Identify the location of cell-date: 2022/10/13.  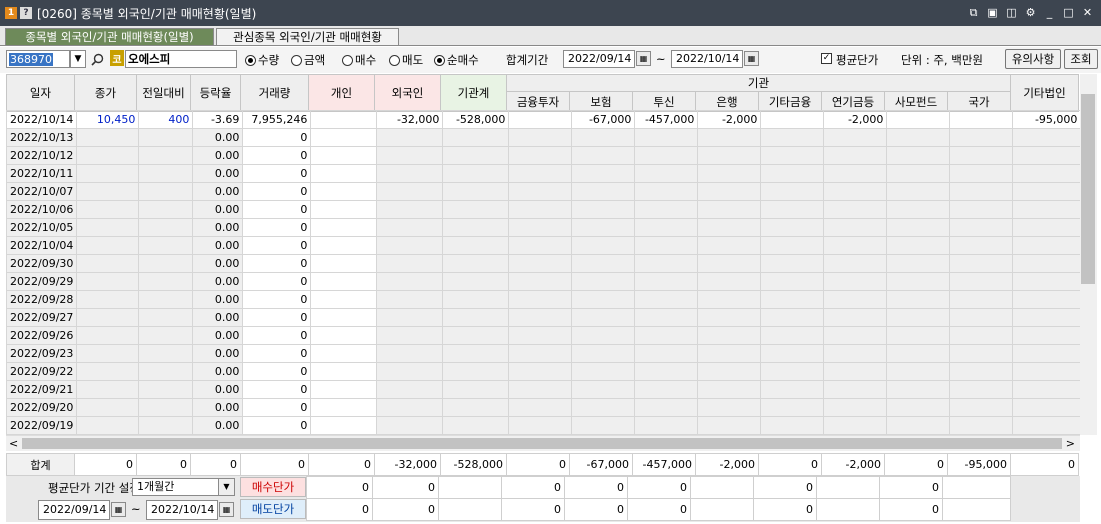
(41, 137).